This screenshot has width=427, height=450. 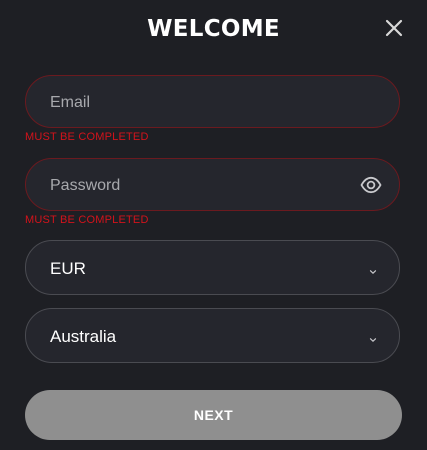 I want to click on email-error-message: MUST BE COMPLETED, so click(x=87, y=137).